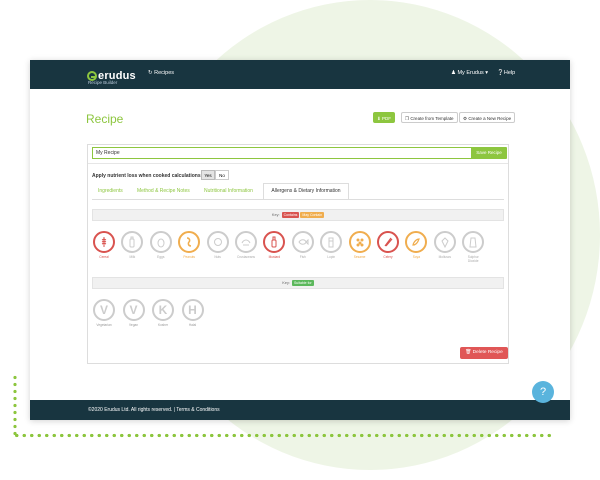 This screenshot has width=600, height=480. Describe the element at coordinates (465, 118) in the screenshot. I see `gear-icon: ⚙` at that location.